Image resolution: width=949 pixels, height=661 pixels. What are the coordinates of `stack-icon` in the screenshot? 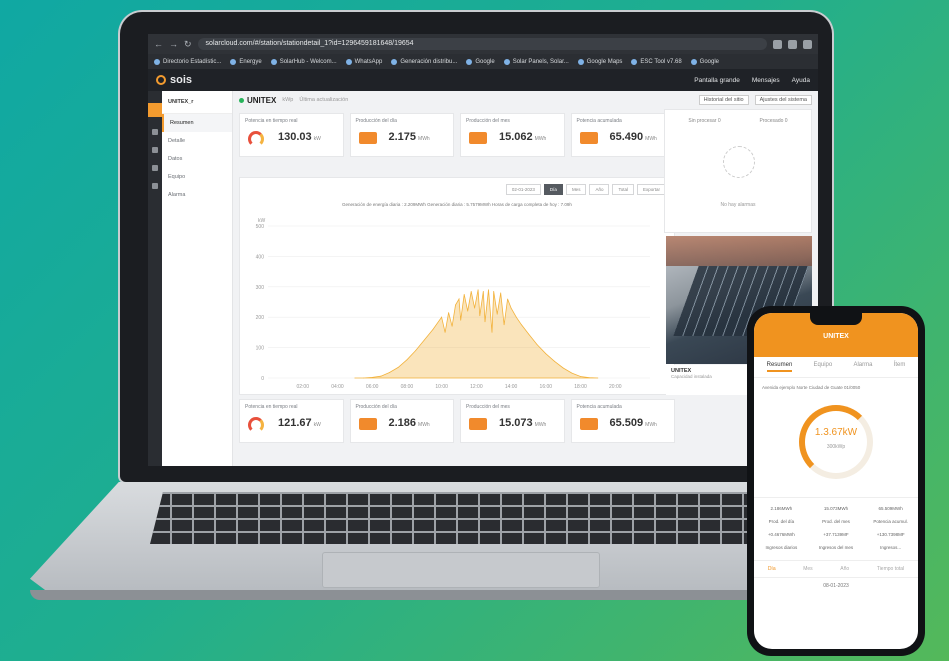 It's located at (588, 424).